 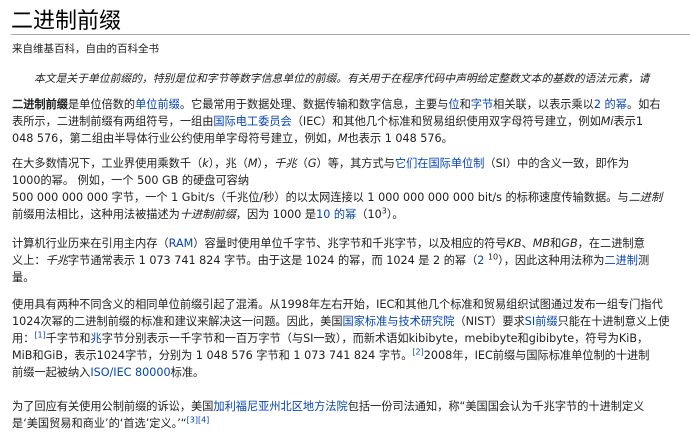 What do you see at coordinates (541, 321) in the screenshot?
I see `link-si-prefix: SI前缀` at bounding box center [541, 321].